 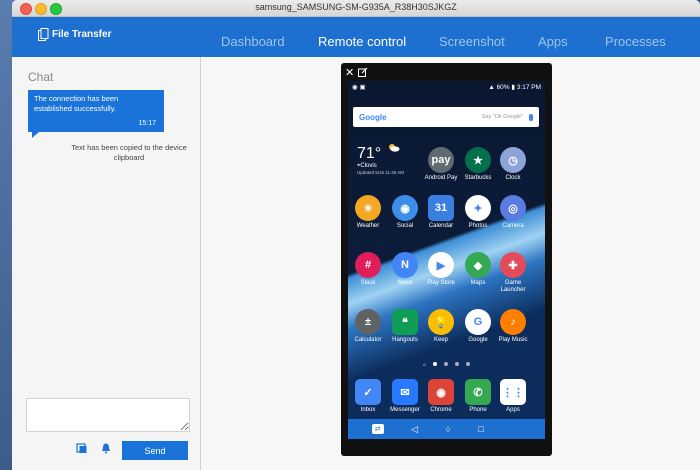 I want to click on app-label: Keep, so click(x=440, y=340).